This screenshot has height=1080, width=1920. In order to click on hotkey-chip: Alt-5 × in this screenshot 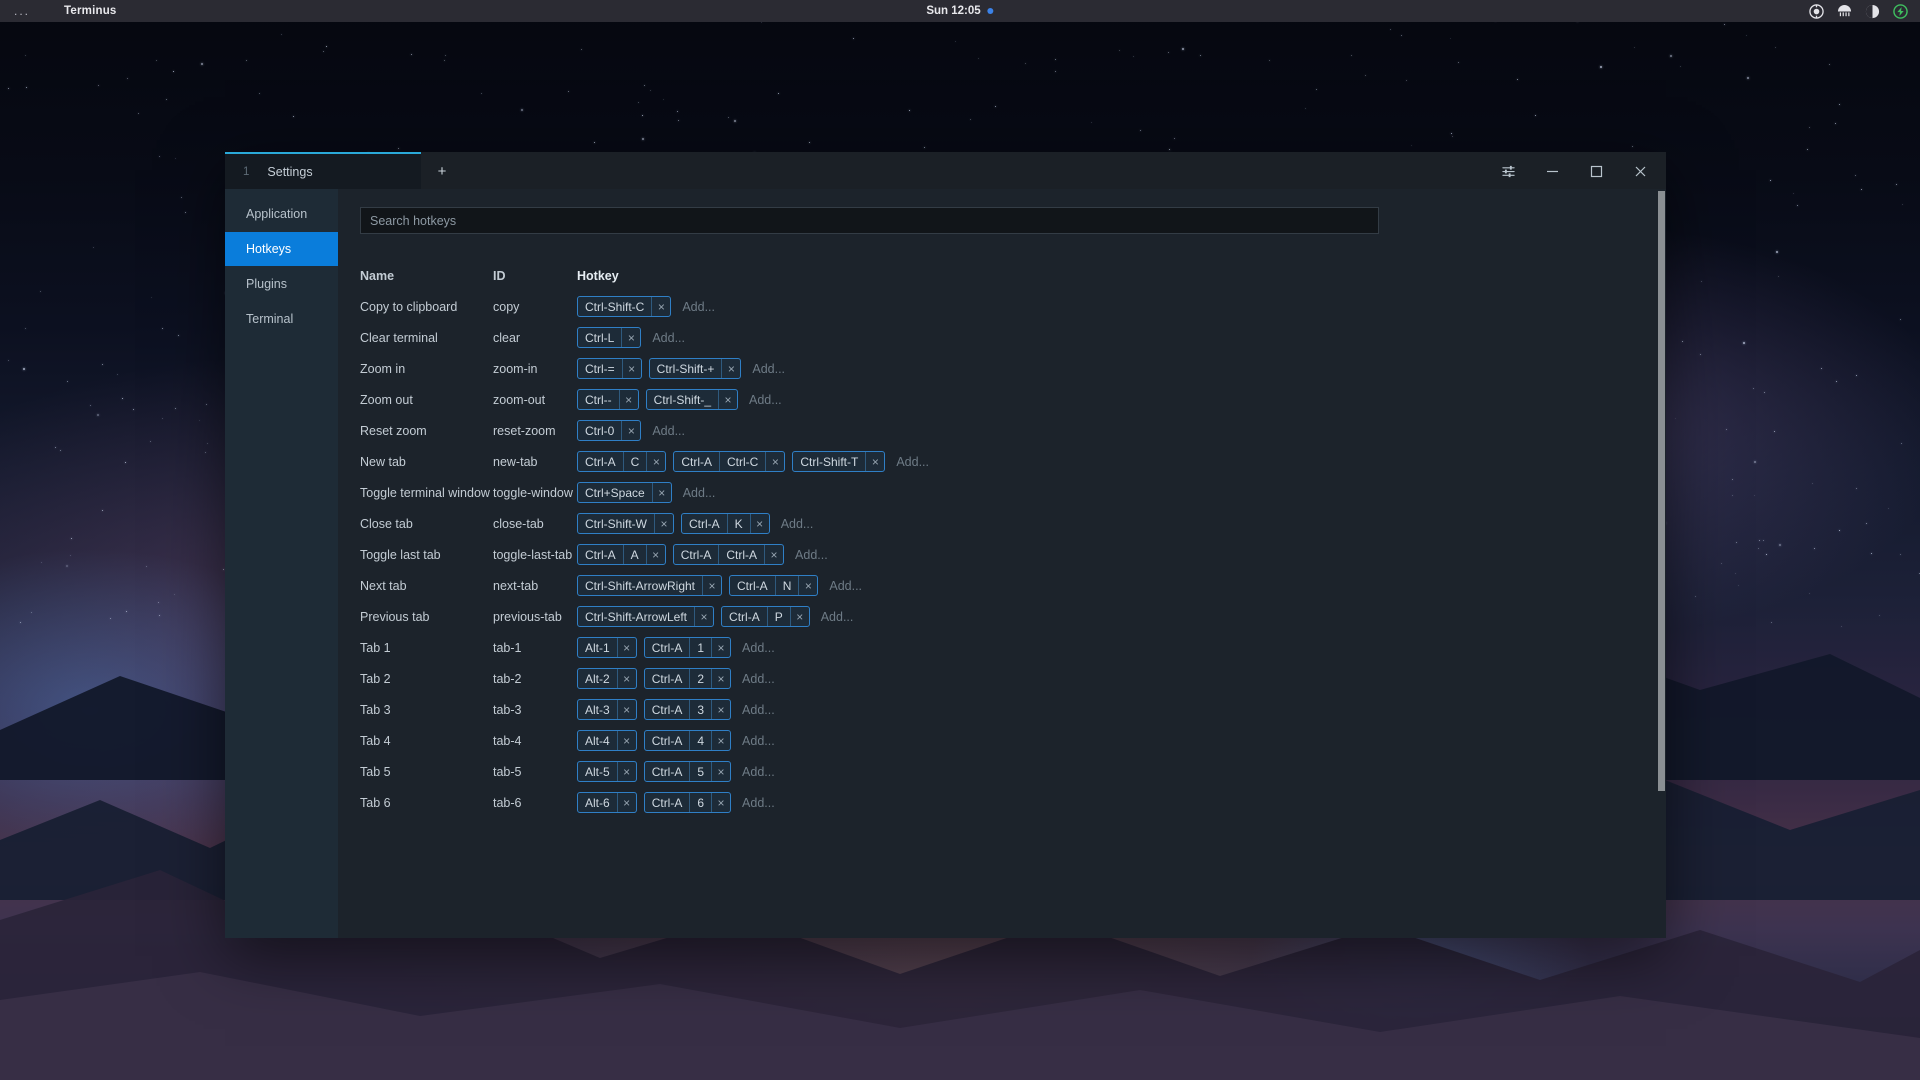, I will do `click(607, 771)`.